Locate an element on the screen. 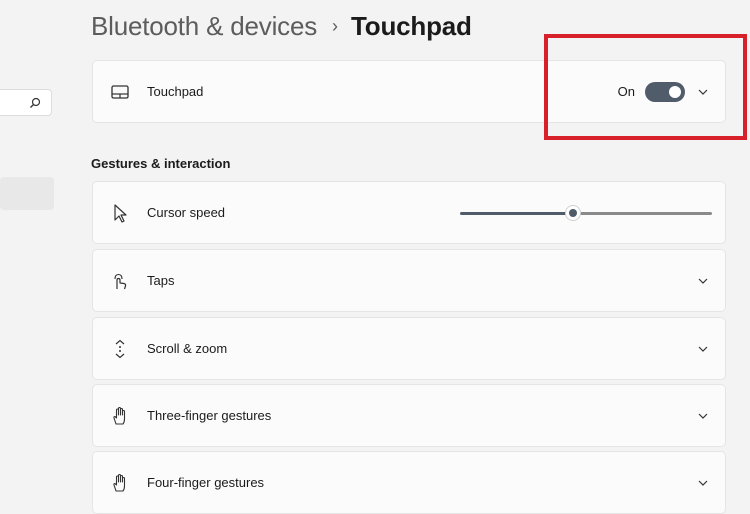  scroll-zoom-label: Scroll & zoom is located at coordinates (187, 348).